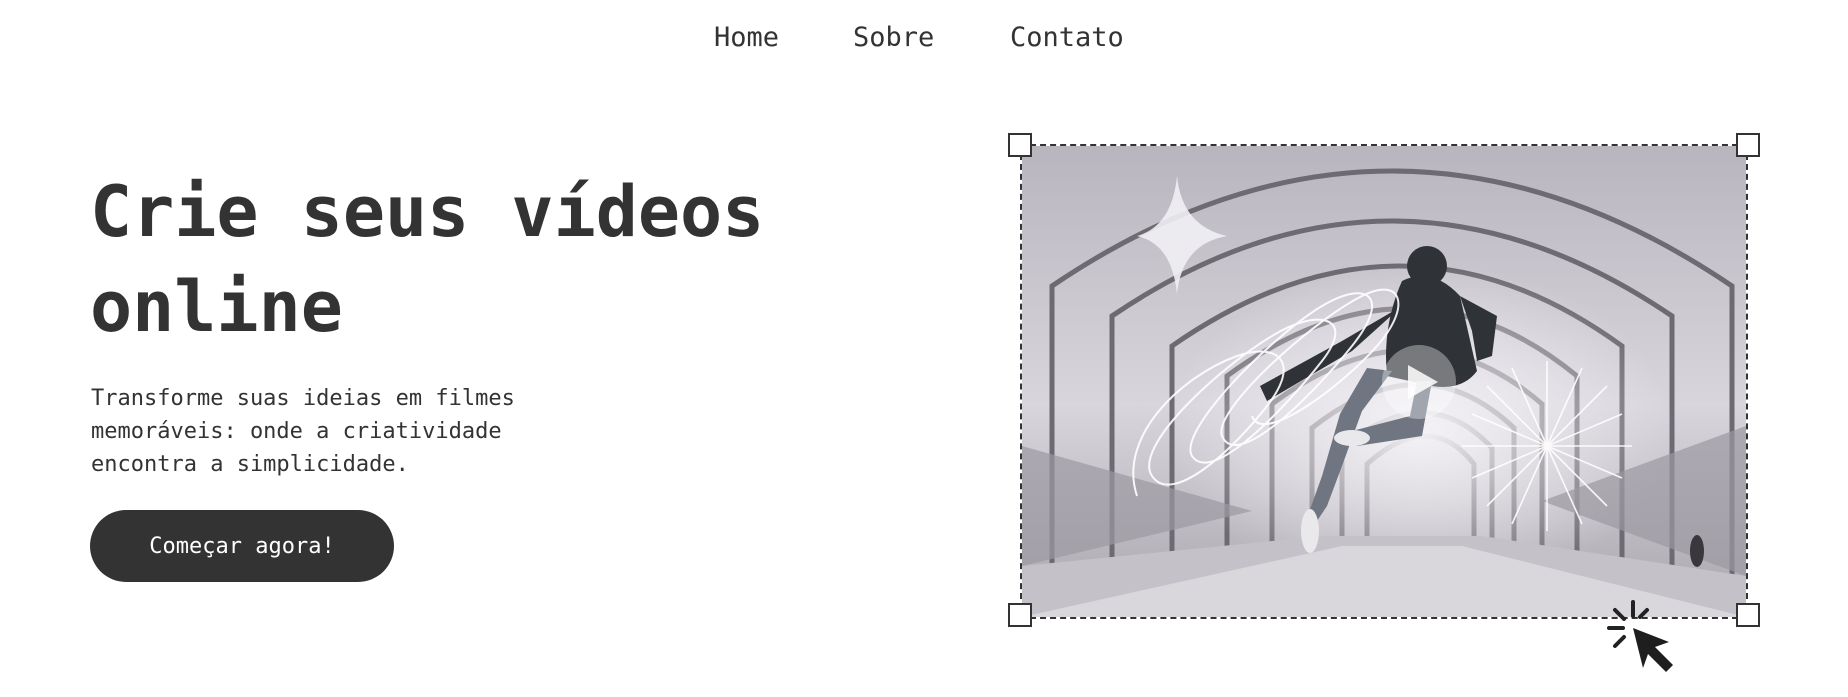 This screenshot has height=697, width=1848. Describe the element at coordinates (1067, 37) in the screenshot. I see `nav-link-contato: Contato` at that location.